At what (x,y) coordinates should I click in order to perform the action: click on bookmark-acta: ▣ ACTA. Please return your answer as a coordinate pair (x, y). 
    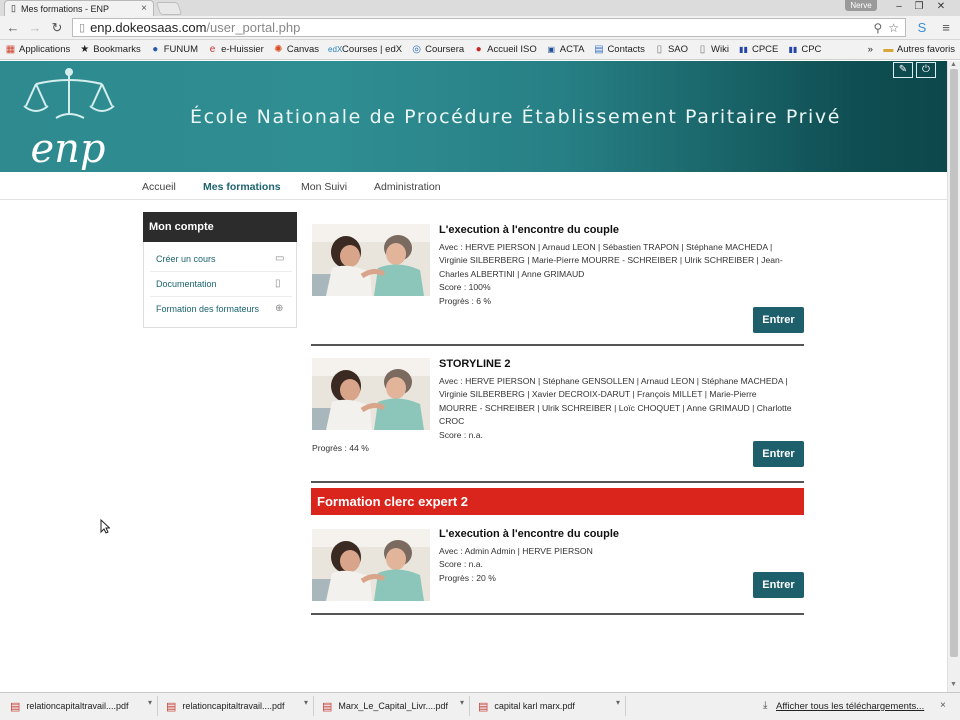
    Looking at the image, I should click on (565, 49).